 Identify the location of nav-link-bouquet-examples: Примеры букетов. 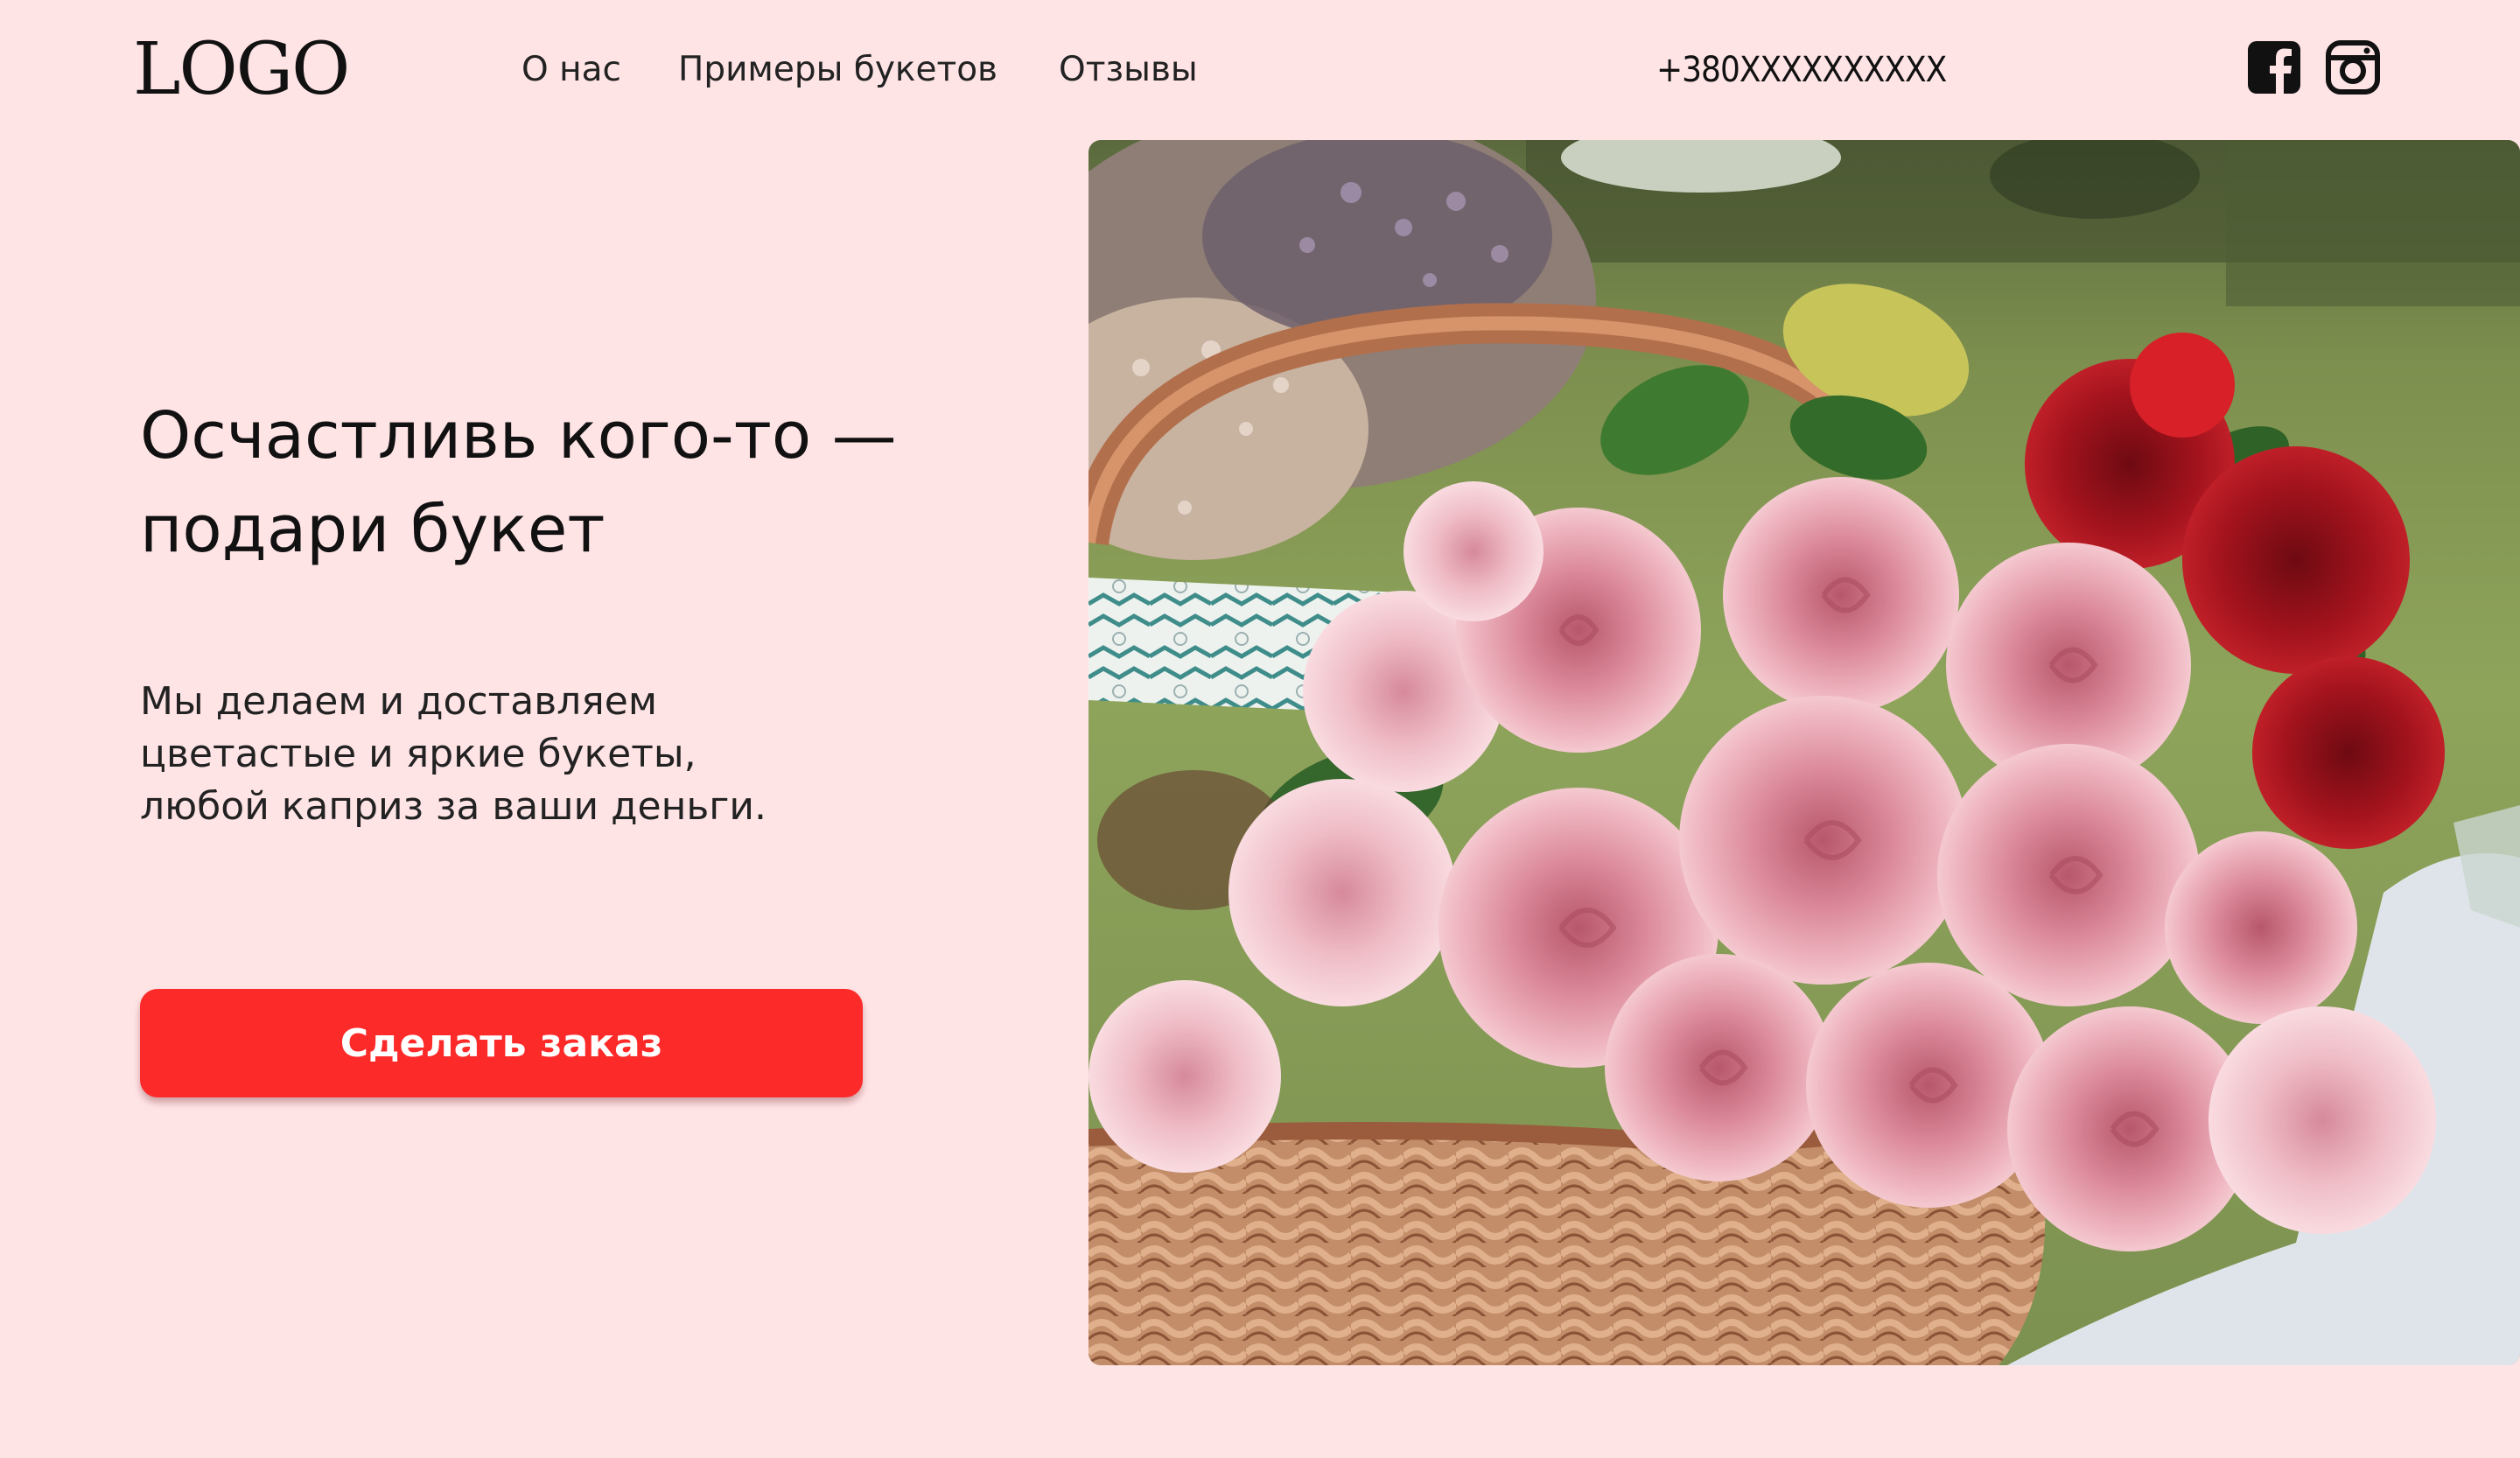
(838, 70).